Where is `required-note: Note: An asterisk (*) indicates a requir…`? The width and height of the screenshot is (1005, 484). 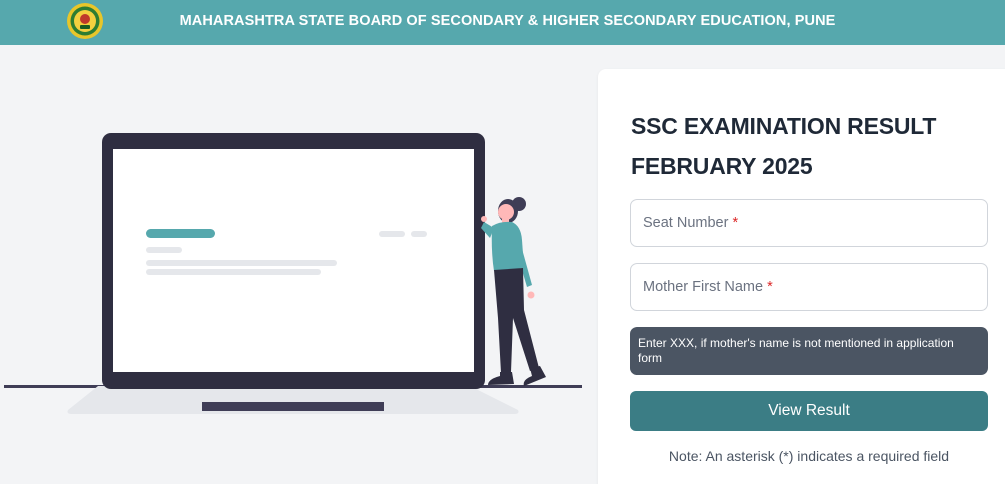 required-note: Note: An asterisk (*) indicates a requir… is located at coordinates (809, 456).